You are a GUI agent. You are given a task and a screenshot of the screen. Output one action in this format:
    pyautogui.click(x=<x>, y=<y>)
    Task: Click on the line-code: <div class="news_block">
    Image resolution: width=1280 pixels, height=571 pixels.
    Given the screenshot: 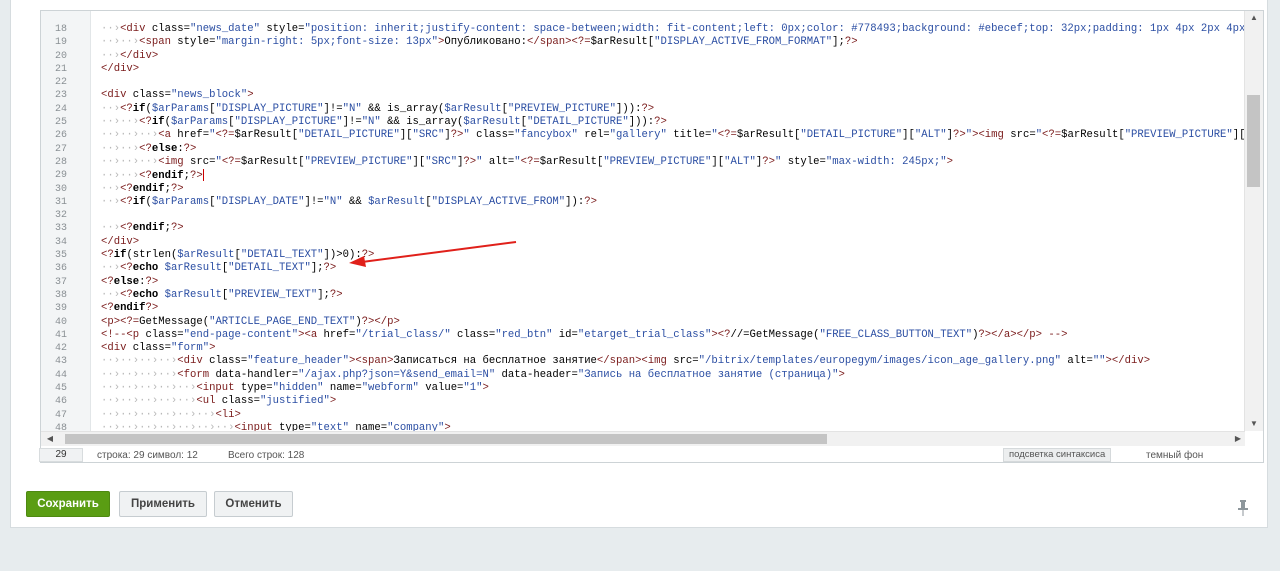 What is the action you would take?
    pyautogui.click(x=177, y=95)
    